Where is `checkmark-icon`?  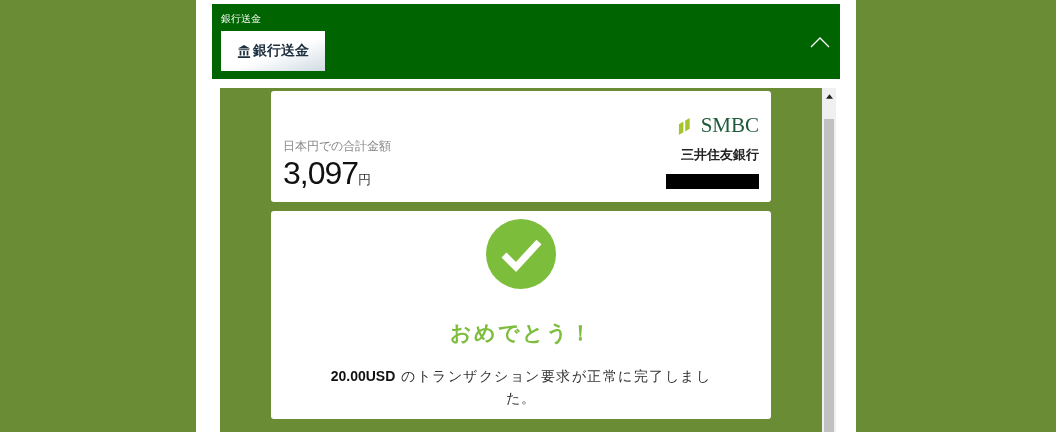 checkmark-icon is located at coordinates (521, 254).